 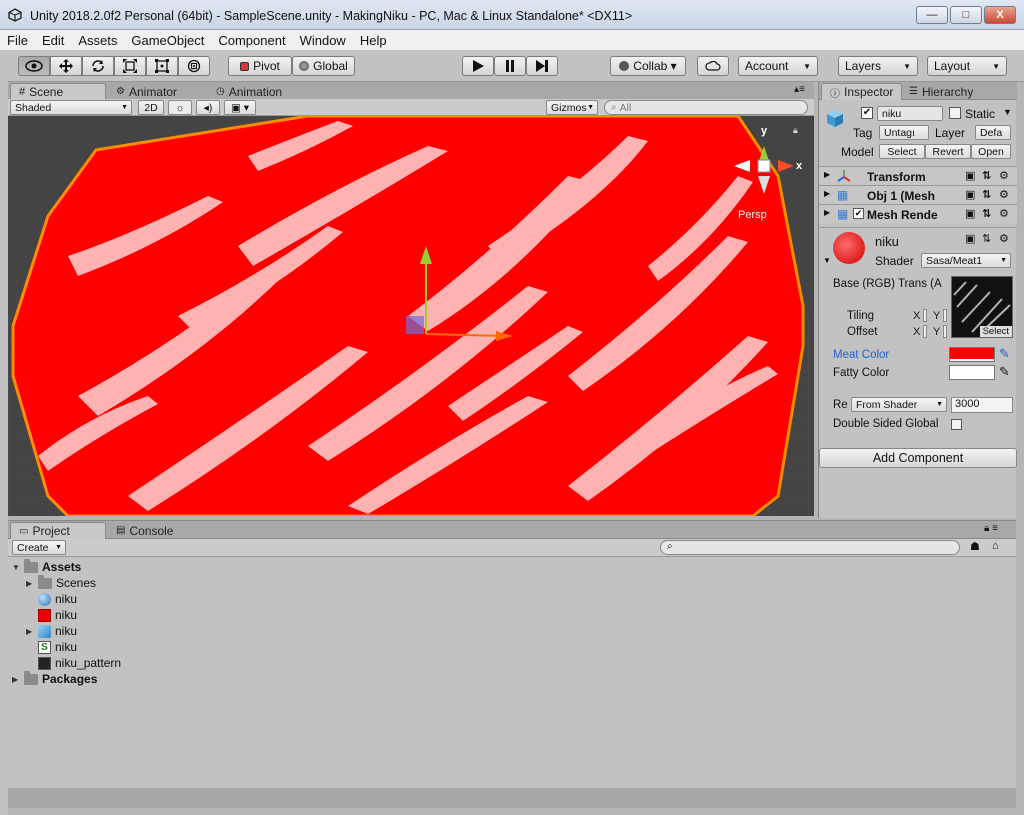 What do you see at coordinates (752, 215) in the screenshot?
I see `perspective-label: Persp` at bounding box center [752, 215].